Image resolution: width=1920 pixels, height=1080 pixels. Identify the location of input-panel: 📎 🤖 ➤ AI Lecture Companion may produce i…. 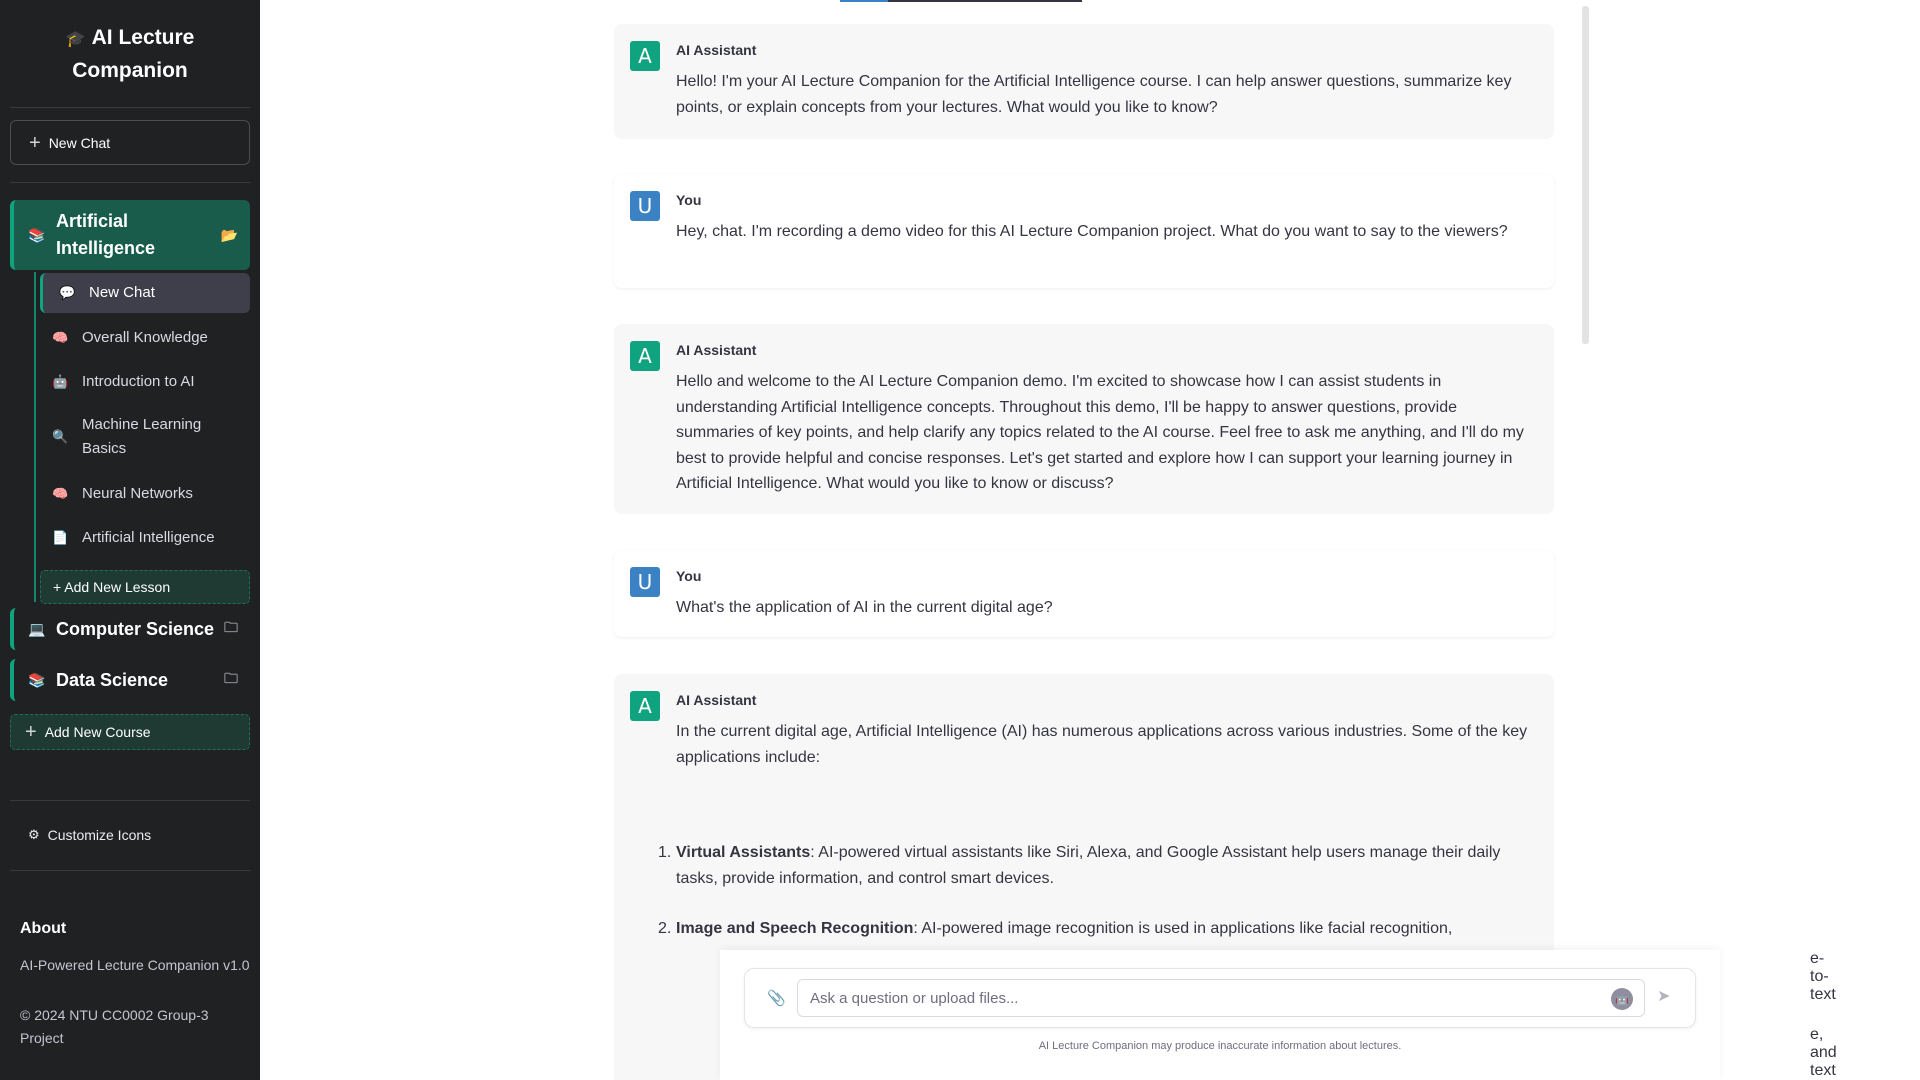
(1220, 1015).